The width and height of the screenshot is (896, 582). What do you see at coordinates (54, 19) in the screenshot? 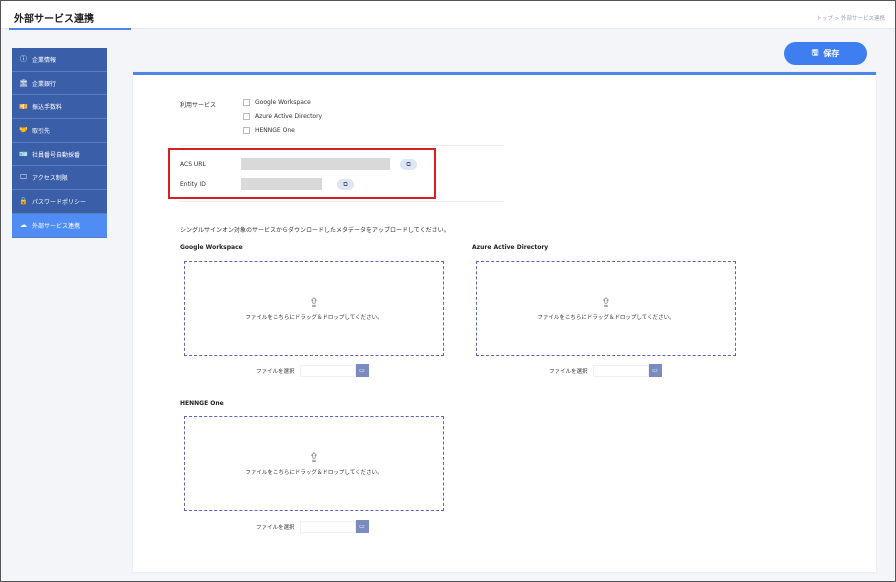
I see `page-title: 外部サービス連携` at bounding box center [54, 19].